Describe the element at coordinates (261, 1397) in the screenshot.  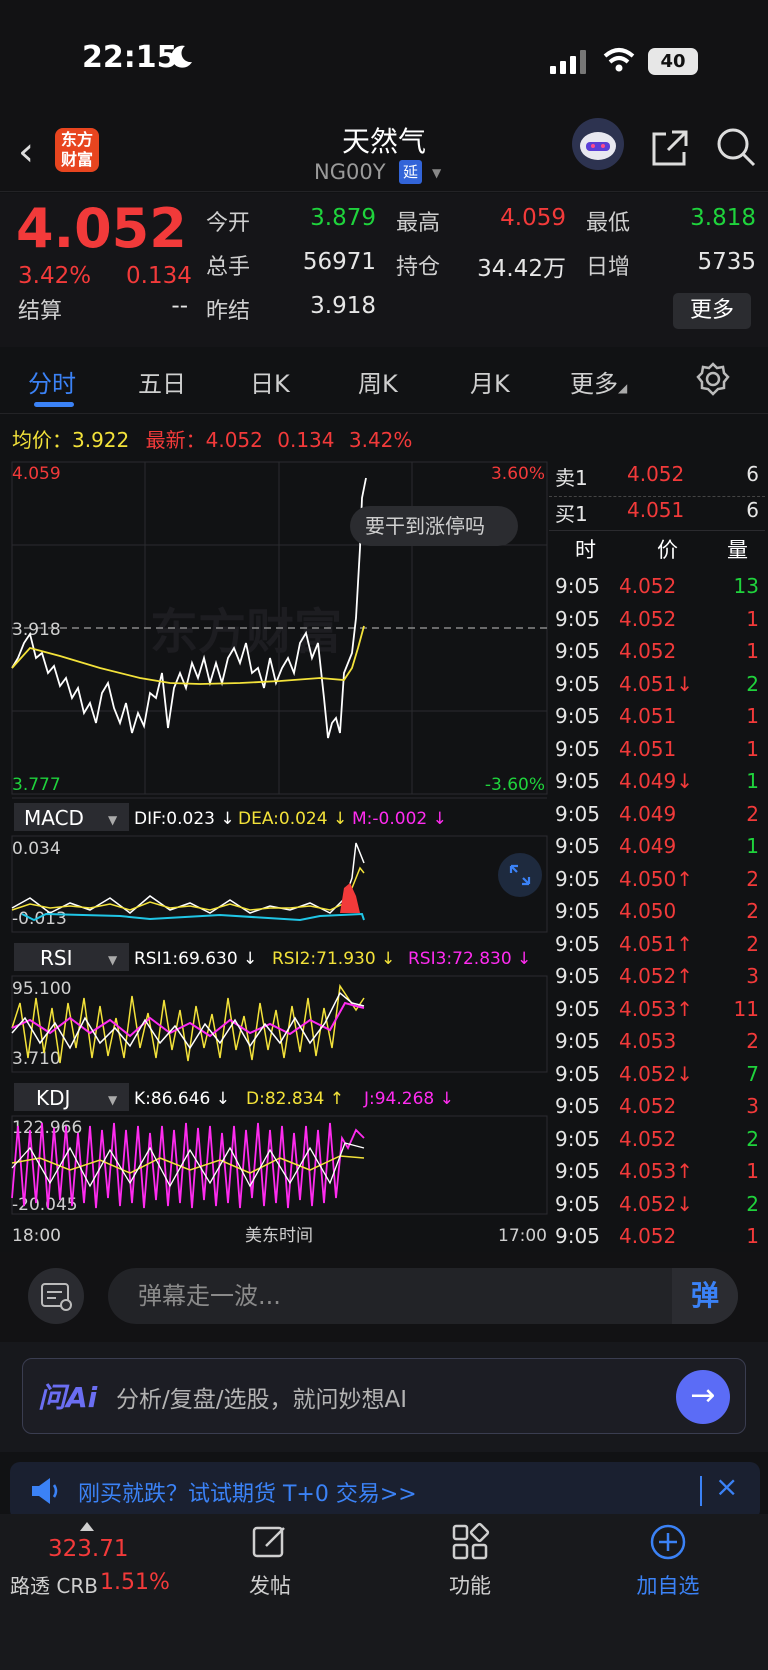
I see `ai-input-placeholder: 分析/复盘/选股，就问妙想AI` at that location.